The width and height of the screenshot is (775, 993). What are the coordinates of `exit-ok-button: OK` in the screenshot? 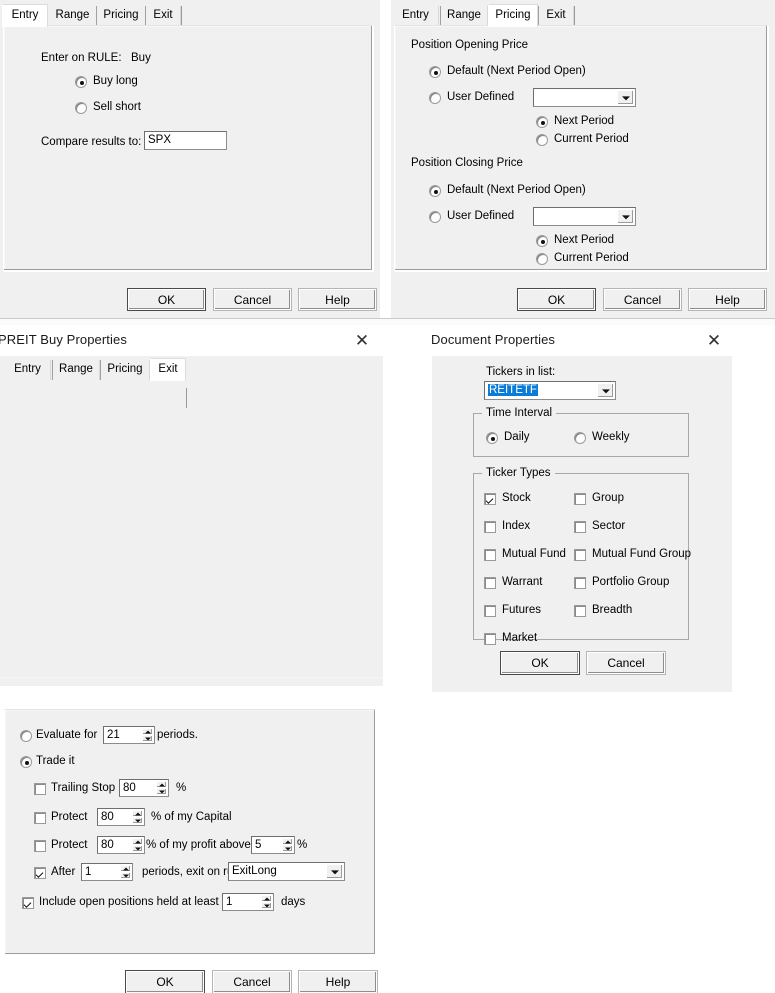 It's located at (165, 982).